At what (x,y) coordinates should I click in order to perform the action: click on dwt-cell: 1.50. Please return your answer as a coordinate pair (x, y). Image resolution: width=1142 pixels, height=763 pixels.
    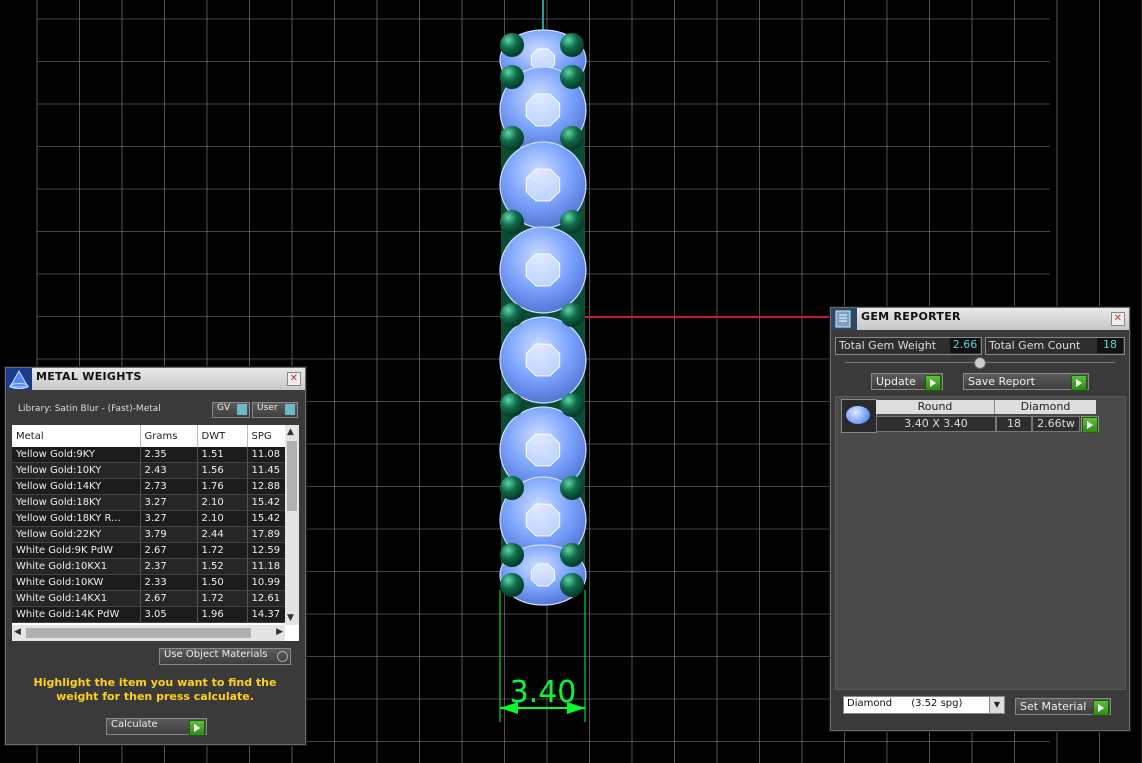
    Looking at the image, I should click on (222, 582).